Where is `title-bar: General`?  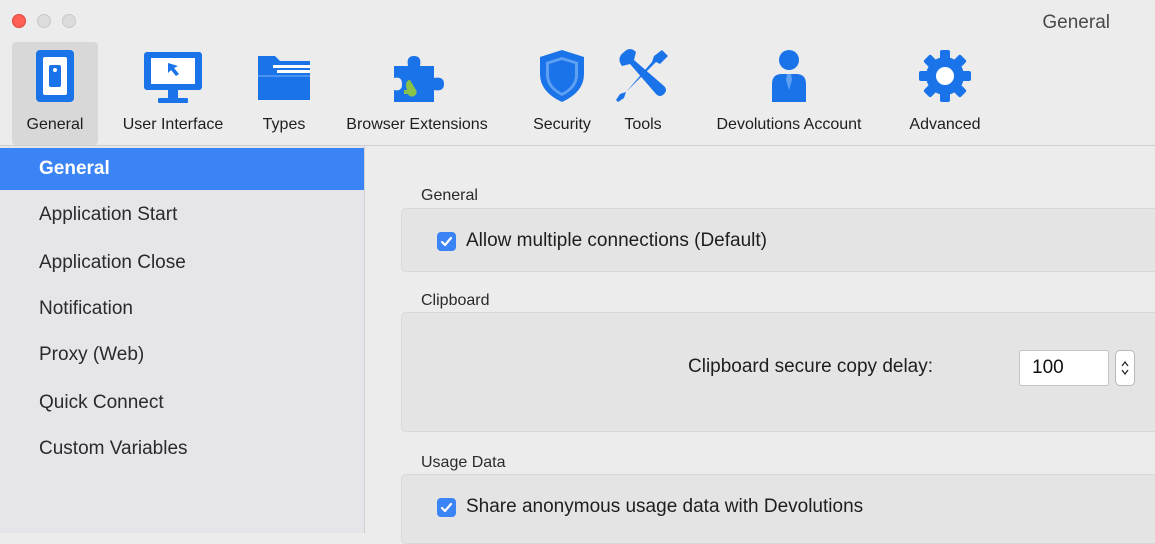
title-bar: General is located at coordinates (577, 21).